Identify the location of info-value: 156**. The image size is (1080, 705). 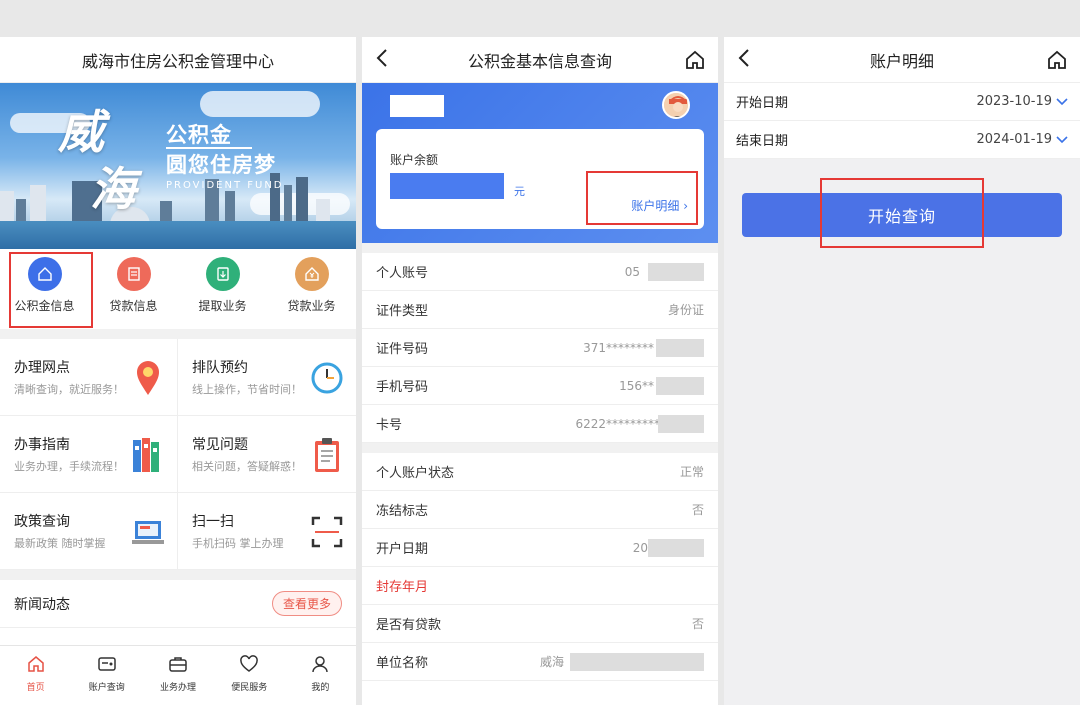
(636, 385).